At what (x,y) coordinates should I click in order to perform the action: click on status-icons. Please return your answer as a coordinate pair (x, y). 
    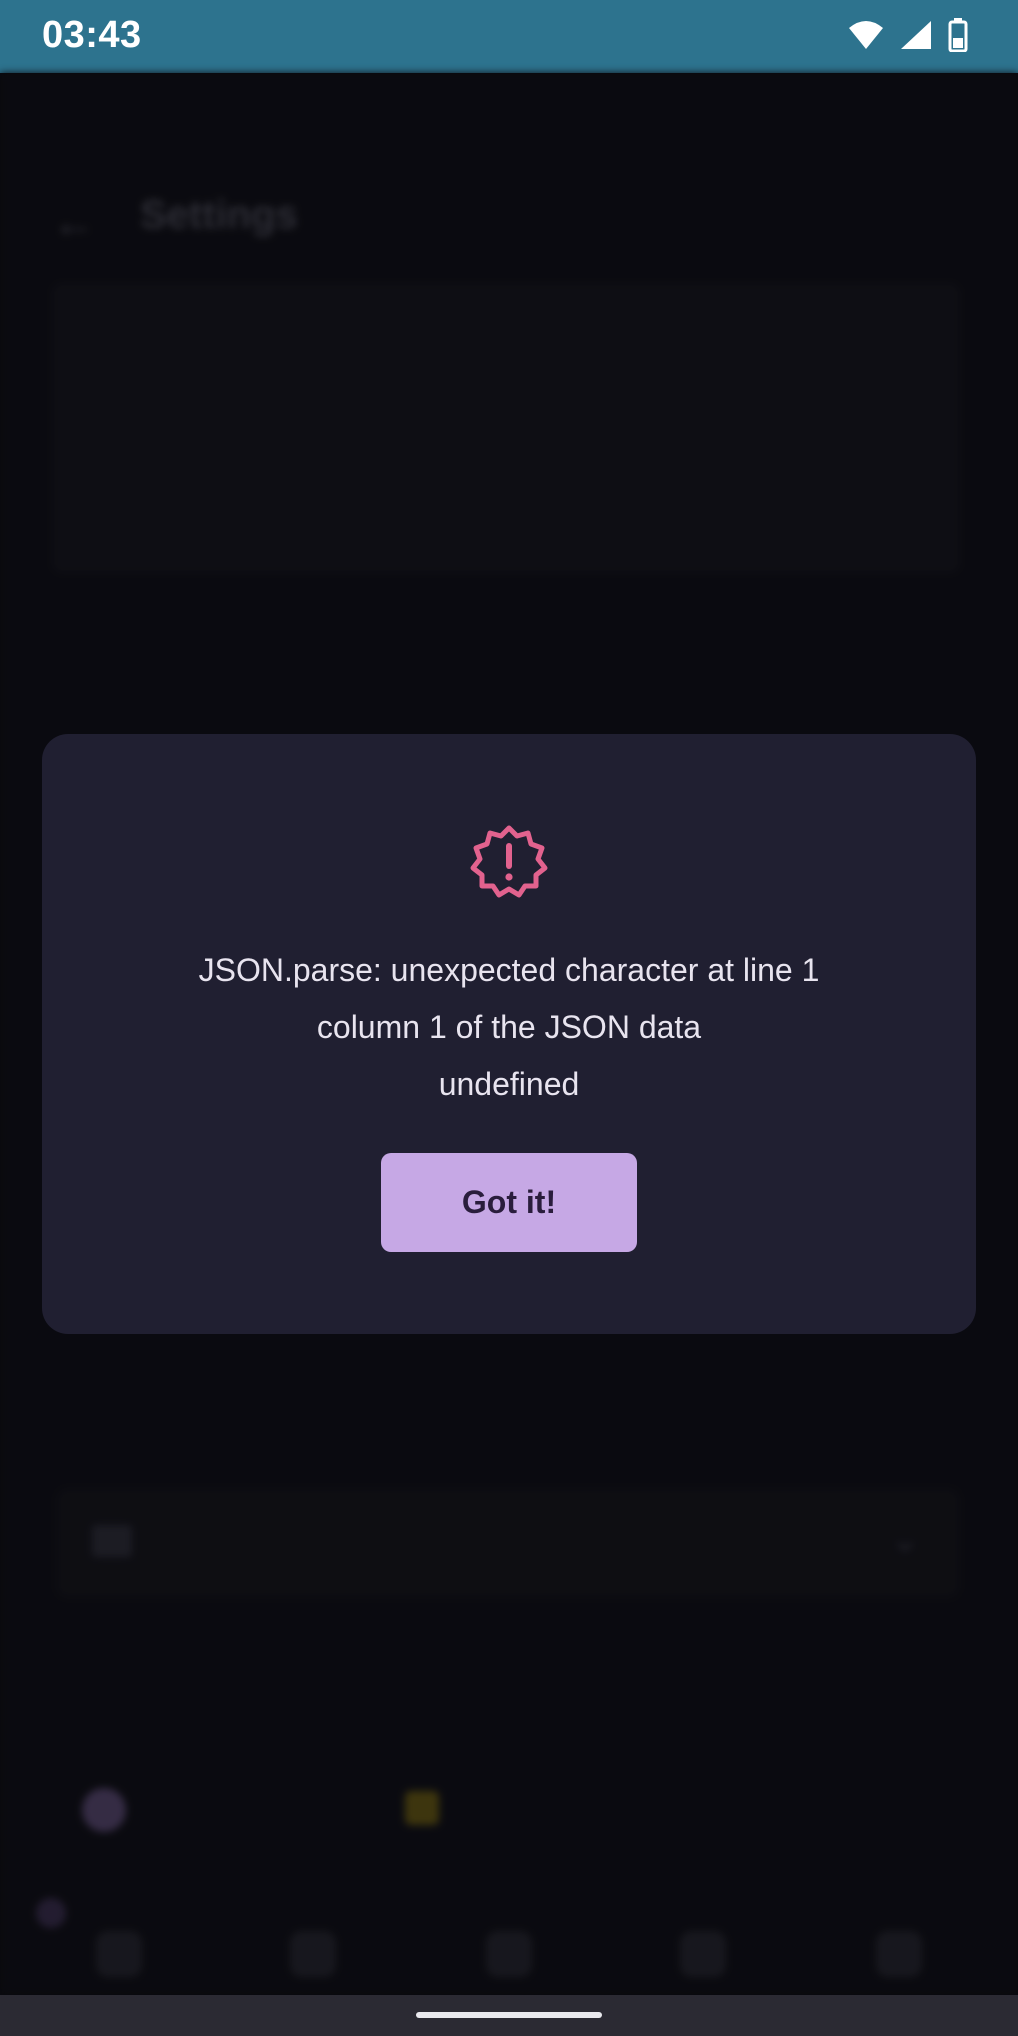
    Looking at the image, I should click on (908, 37).